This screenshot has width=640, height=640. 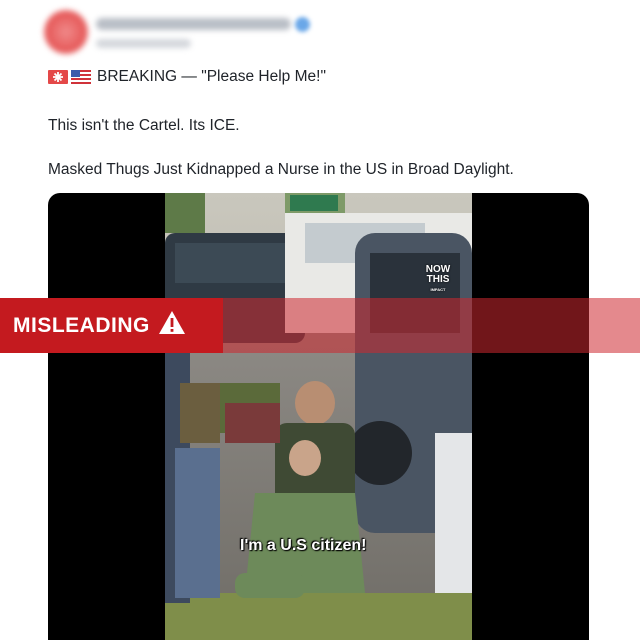 I want to click on blurred-account-name, so click(x=193, y=24).